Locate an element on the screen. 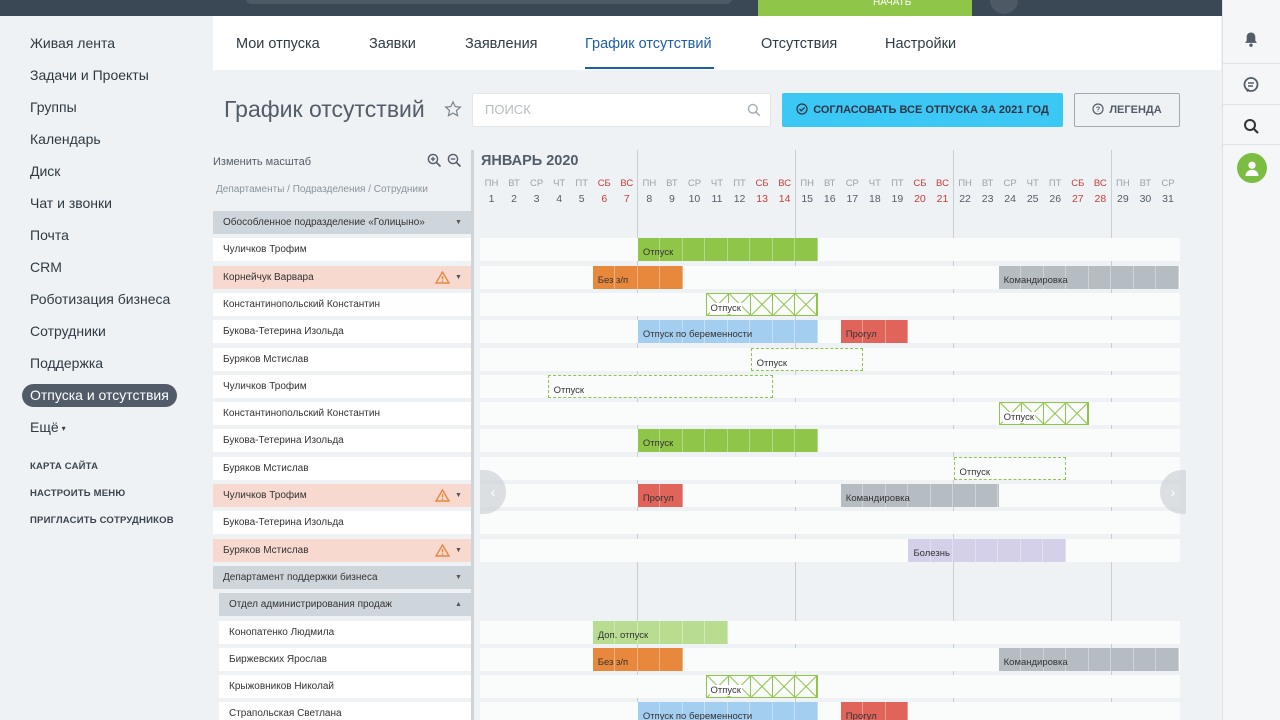 The width and height of the screenshot is (1280, 720). sidebar-item-calendar: Календарь is located at coordinates (65, 139).